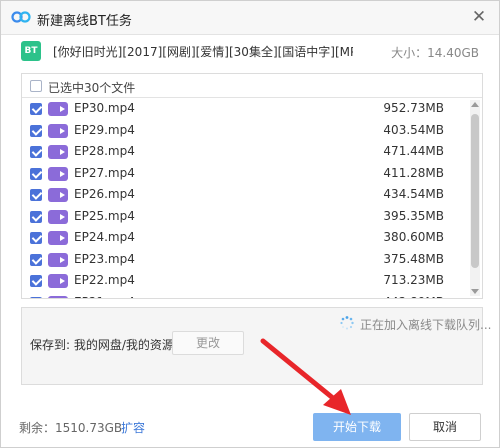 The image size is (500, 448). Describe the element at coordinates (104, 258) in the screenshot. I see `file-name: EP23.mp4` at that location.